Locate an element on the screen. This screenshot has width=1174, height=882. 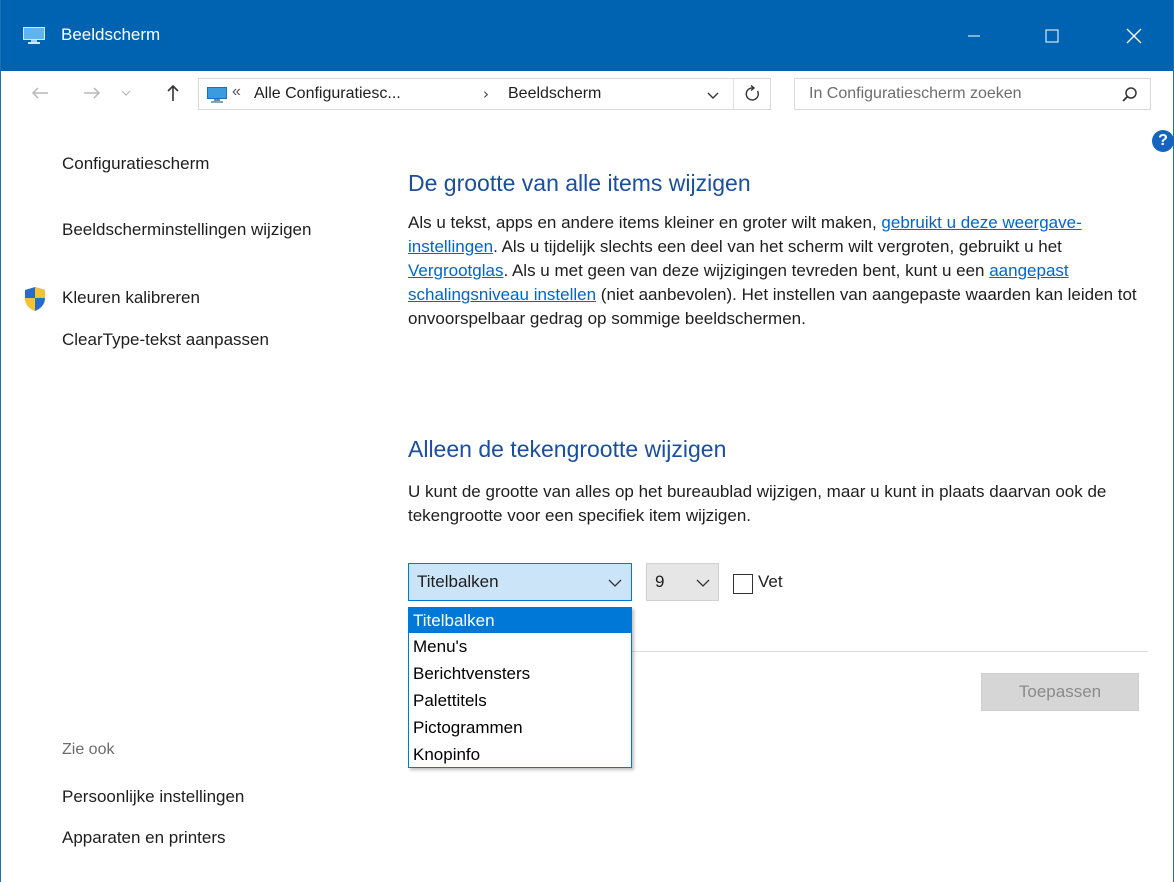
search-box: In Configuratiescherm zoeken is located at coordinates (972, 94).